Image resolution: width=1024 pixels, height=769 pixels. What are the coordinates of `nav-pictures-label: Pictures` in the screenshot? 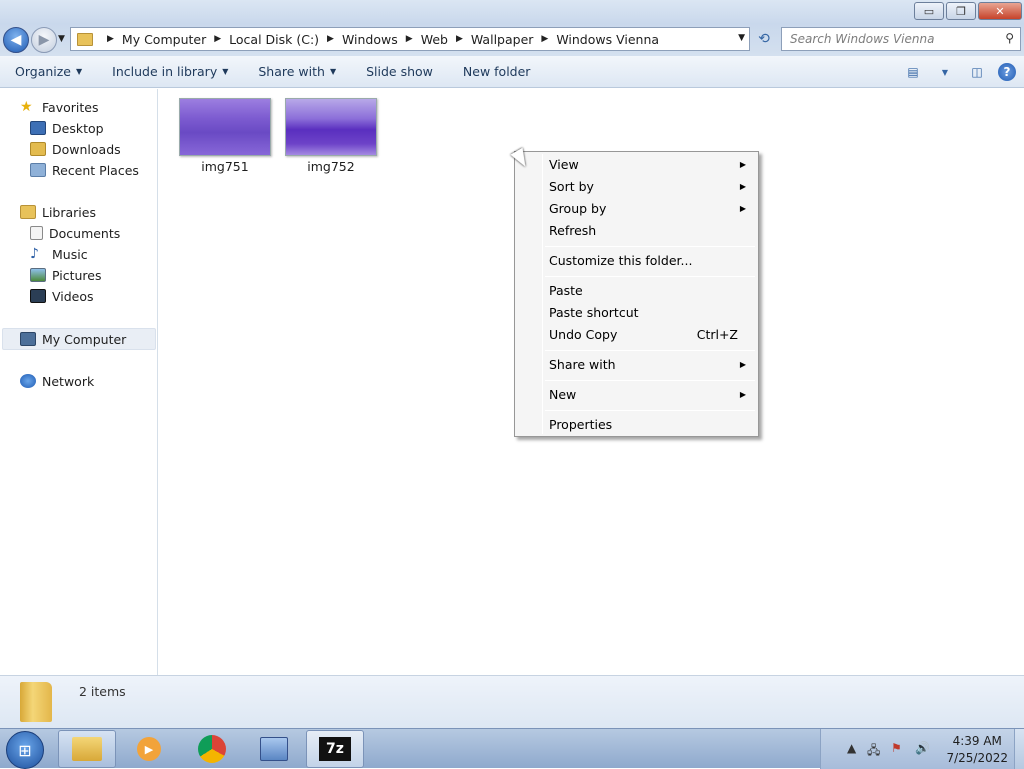 It's located at (77, 275).